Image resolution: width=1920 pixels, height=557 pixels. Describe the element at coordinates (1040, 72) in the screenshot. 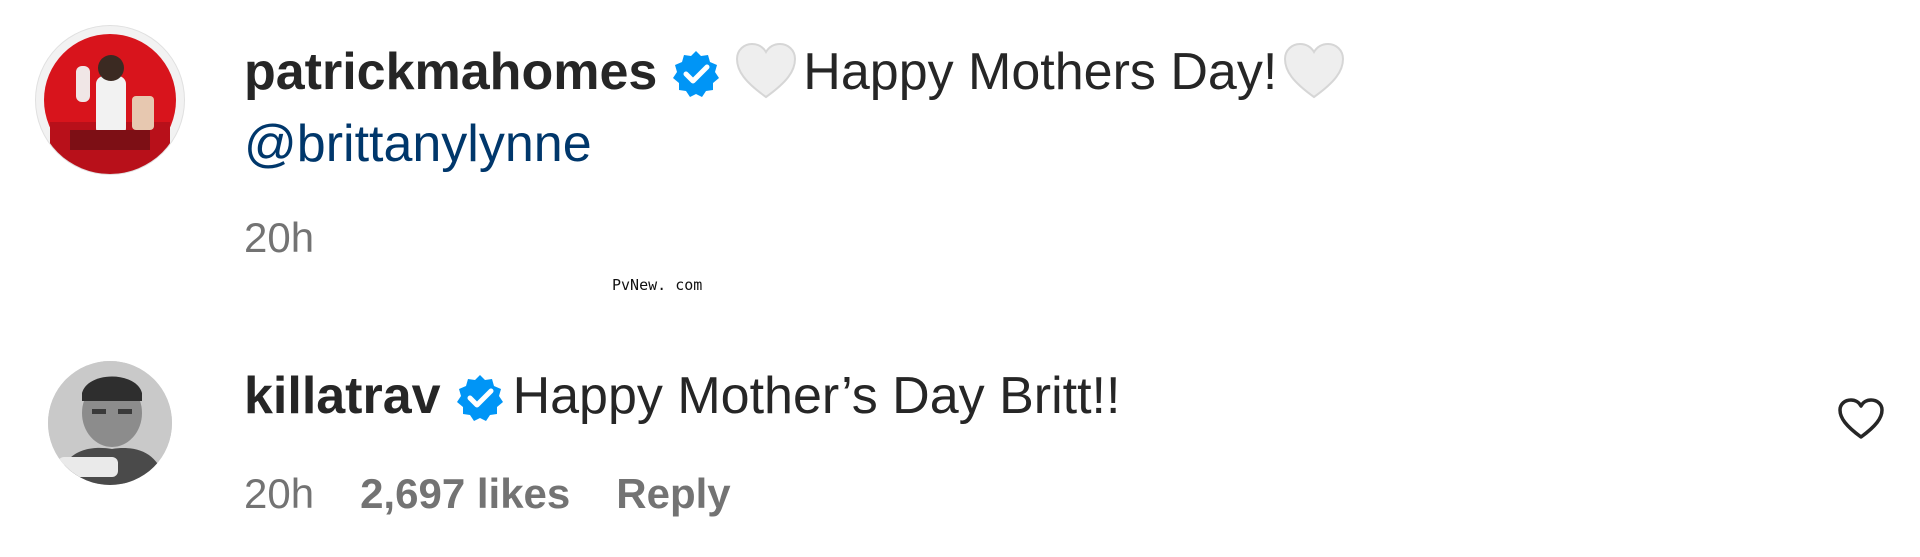

I see `comment-text: Happy Mothers Day!` at that location.